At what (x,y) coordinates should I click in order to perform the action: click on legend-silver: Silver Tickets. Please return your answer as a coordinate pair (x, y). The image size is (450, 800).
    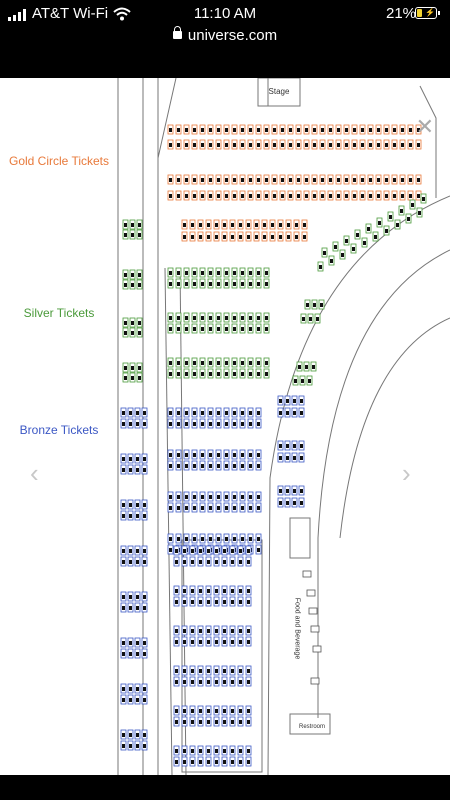
    Looking at the image, I should click on (59, 313).